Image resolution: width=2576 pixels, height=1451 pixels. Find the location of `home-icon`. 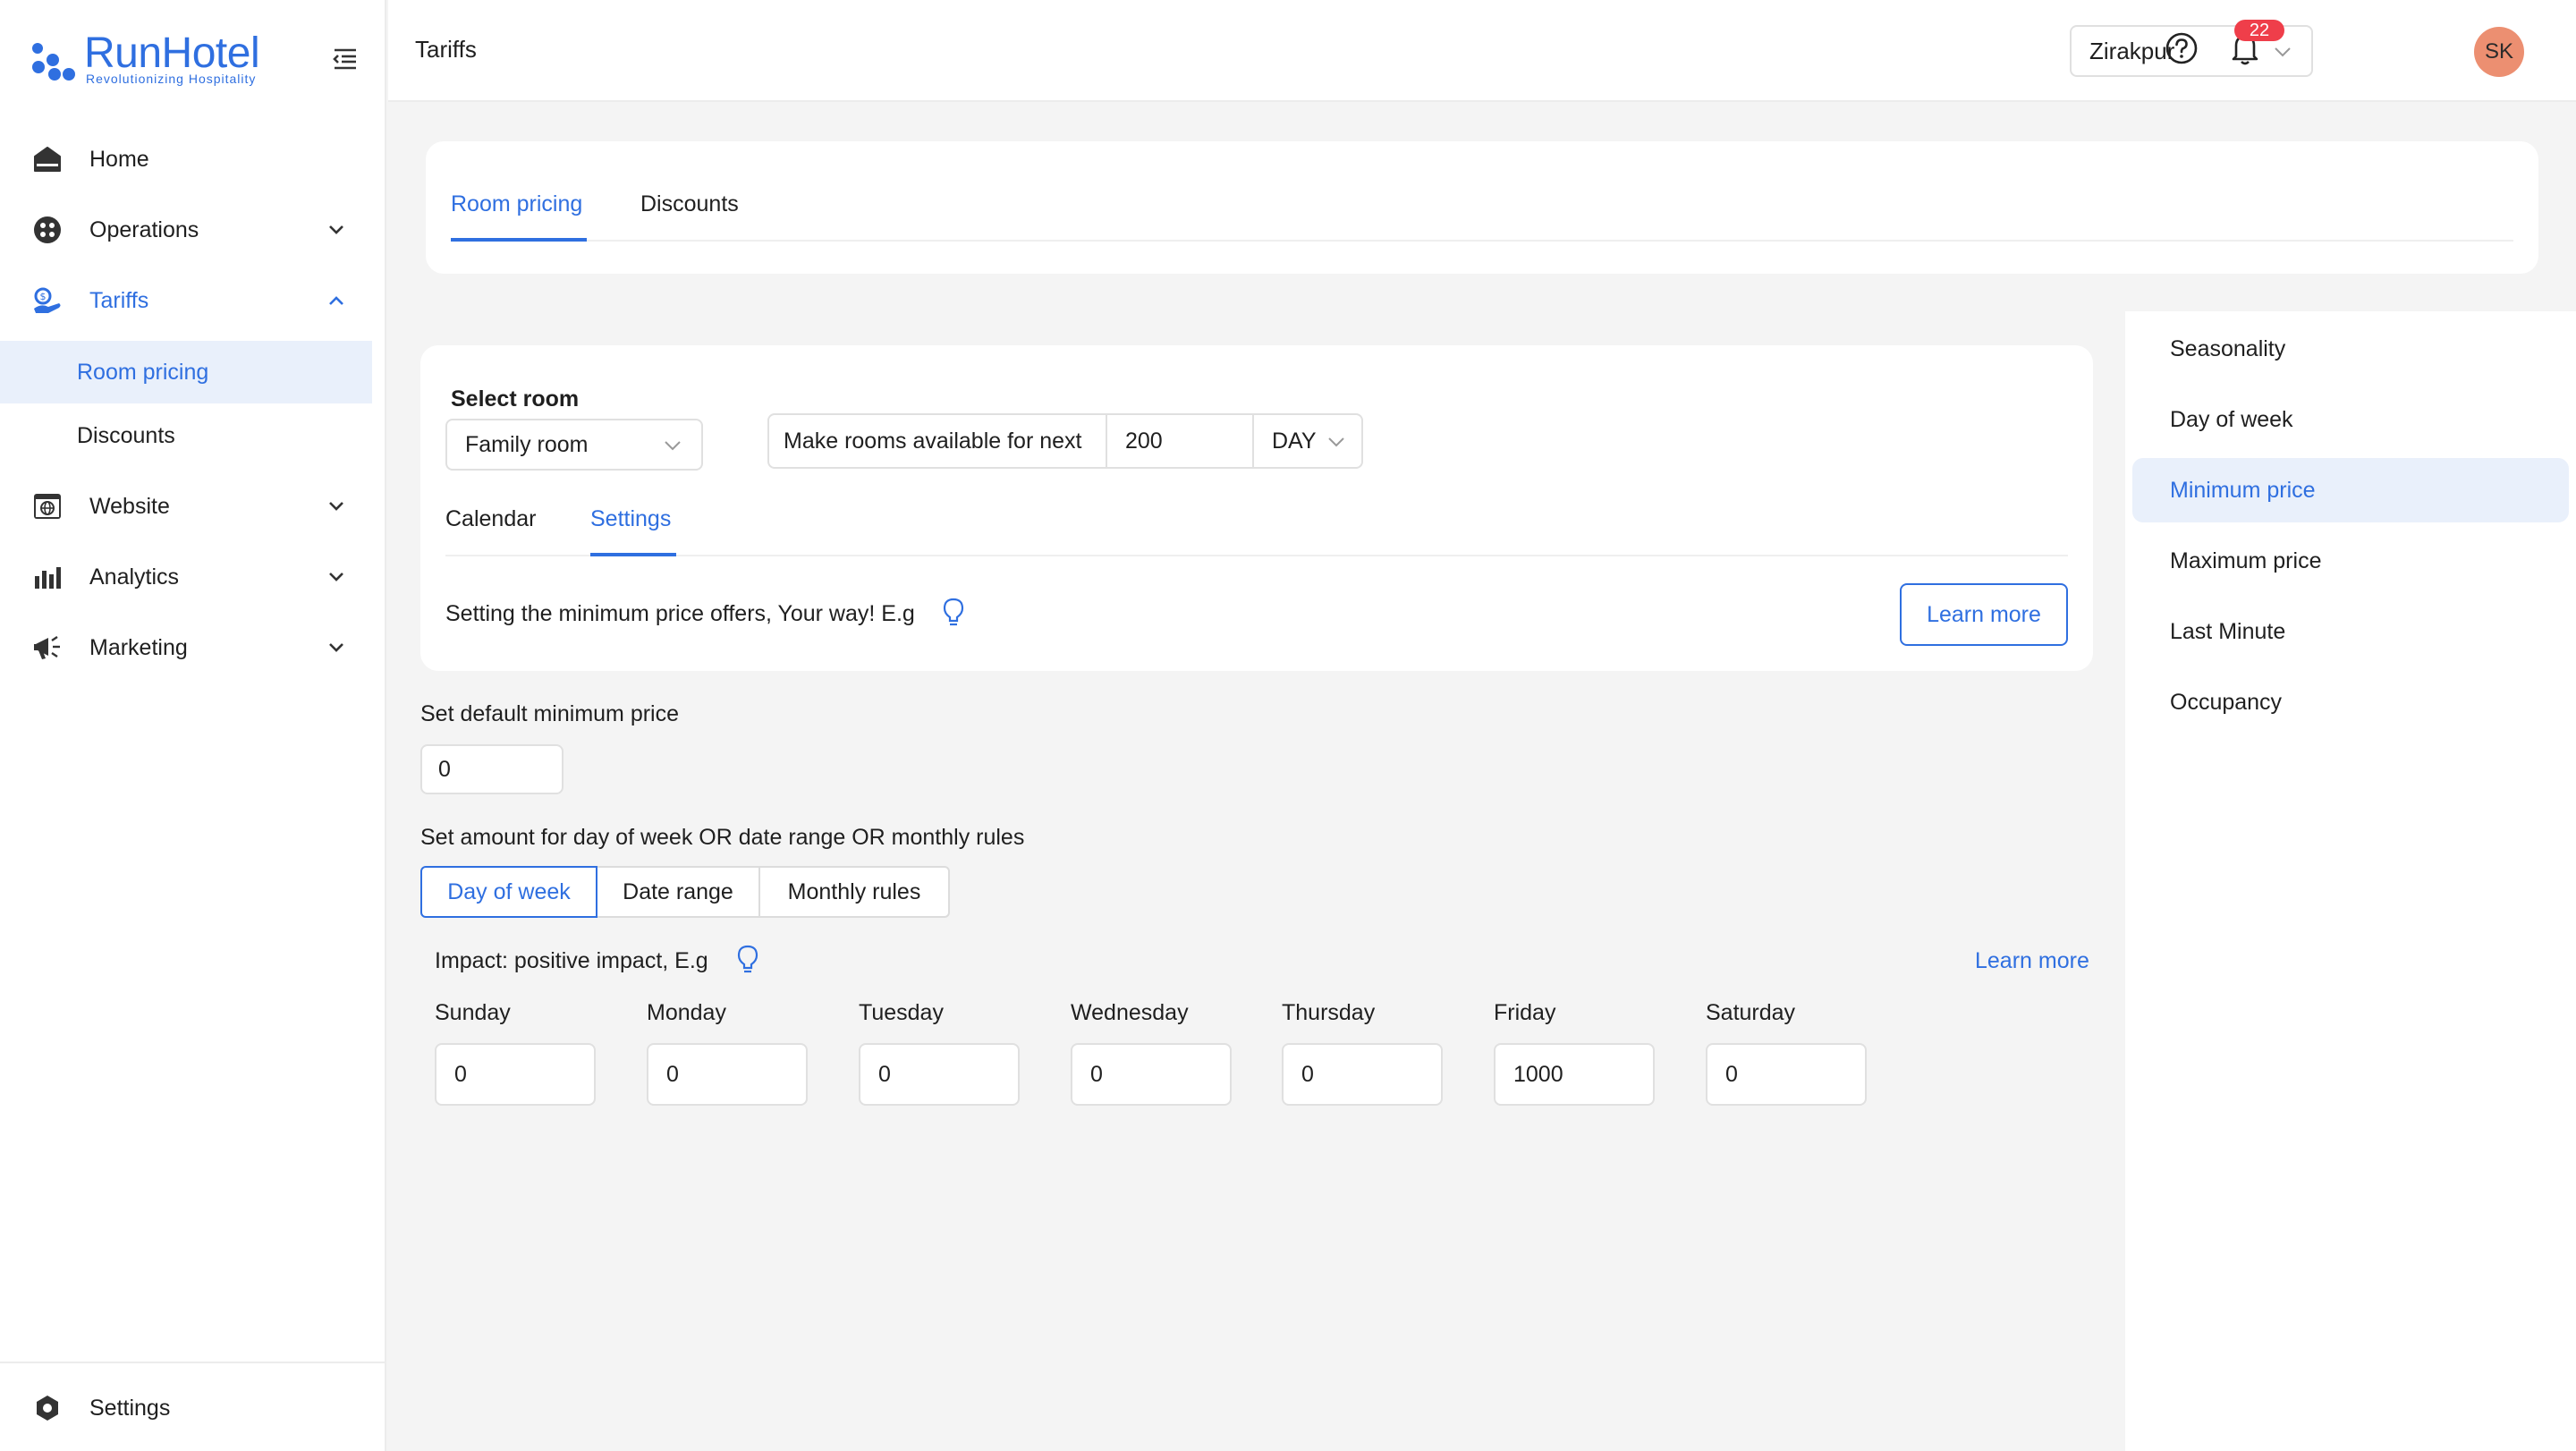

home-icon is located at coordinates (47, 159).